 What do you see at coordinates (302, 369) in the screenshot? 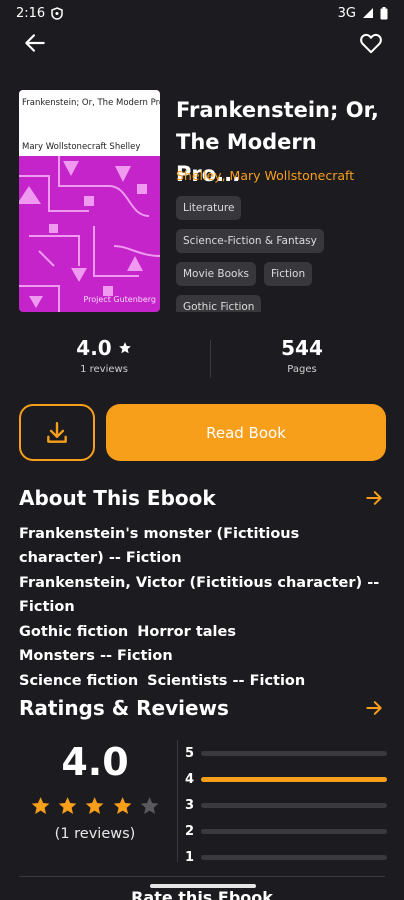
I see `pages-label: Pages` at bounding box center [302, 369].